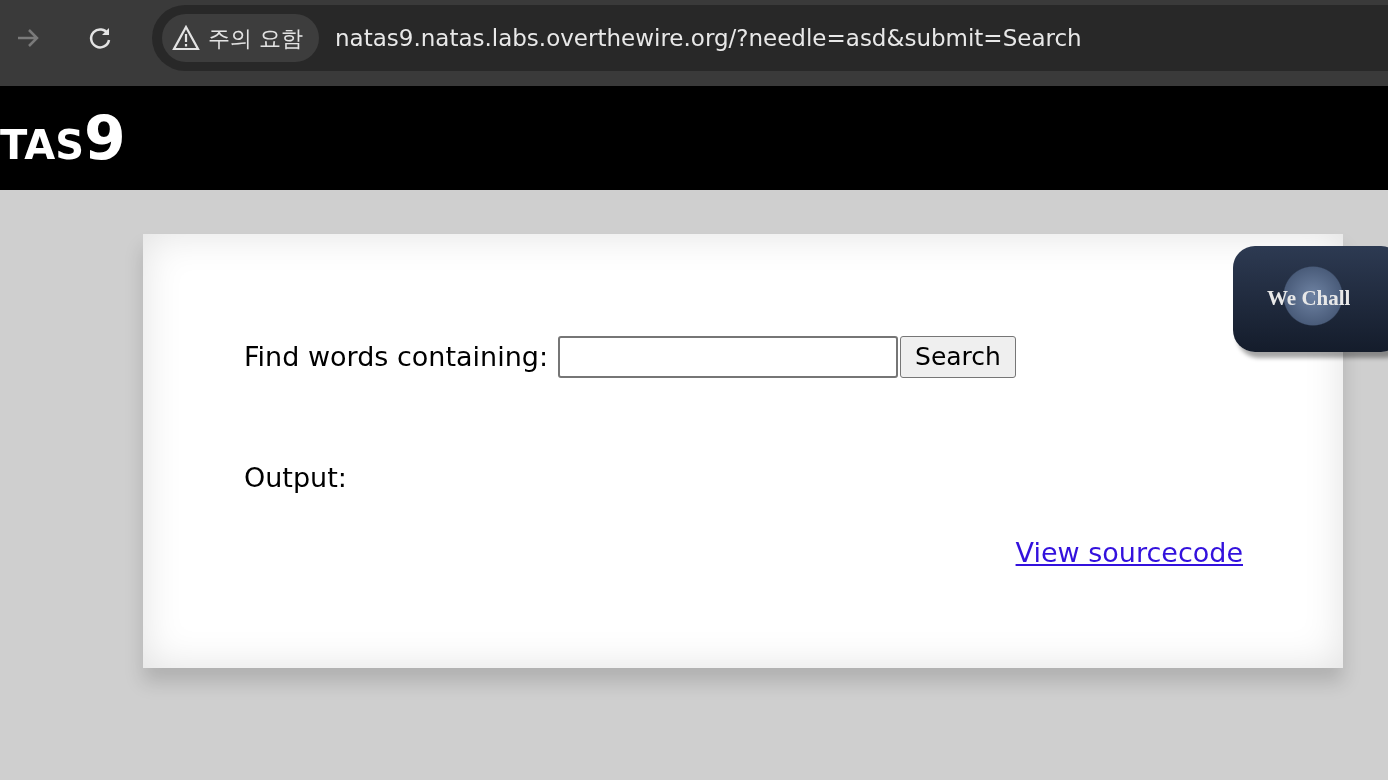  Describe the element at coordinates (1129, 552) in the screenshot. I see `view-sourcecode-link: View sourcecode` at that location.